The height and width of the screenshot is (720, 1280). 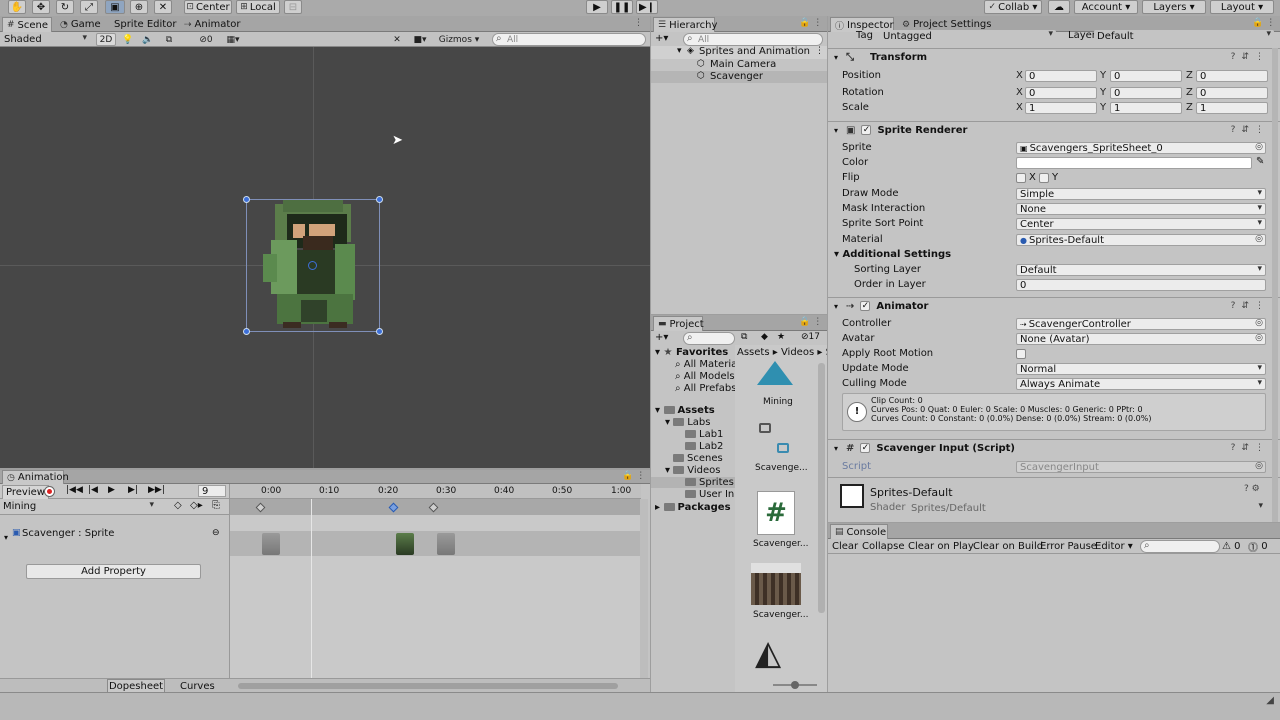 What do you see at coordinates (1141, 194) in the screenshot?
I see `draw-mode-dropdown: Simple` at bounding box center [1141, 194].